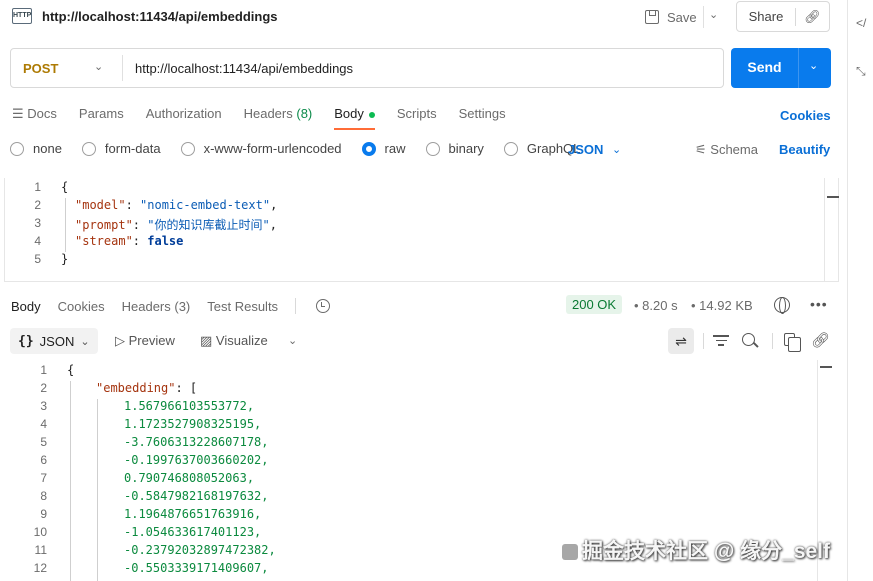 Image resolution: width=873 pixels, height=581 pixels. I want to click on line-number: 5, so click(37, 259).